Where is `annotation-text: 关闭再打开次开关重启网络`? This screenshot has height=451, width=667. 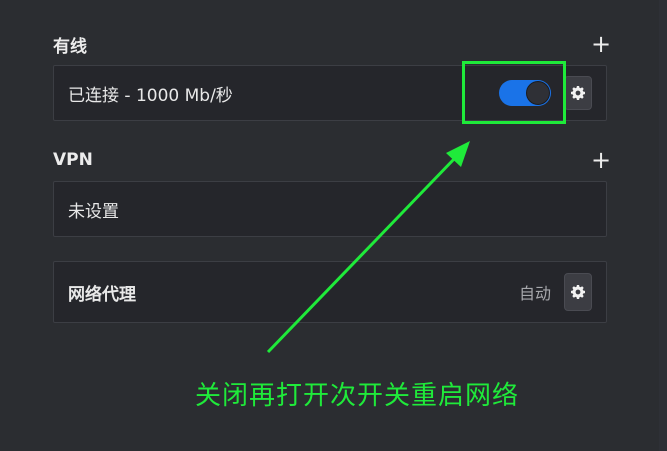 annotation-text: 关闭再打开次开关重启网络 is located at coordinates (357, 396).